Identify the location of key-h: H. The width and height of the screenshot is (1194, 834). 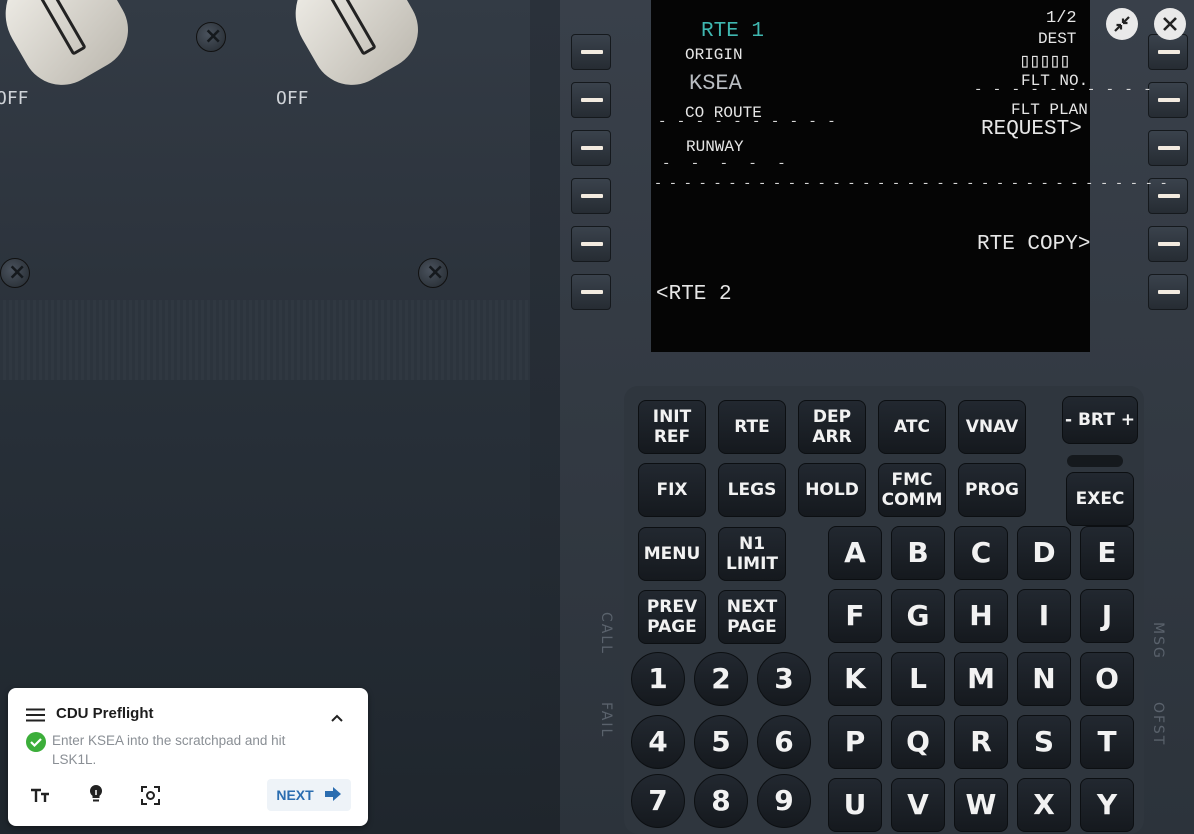
(981, 616).